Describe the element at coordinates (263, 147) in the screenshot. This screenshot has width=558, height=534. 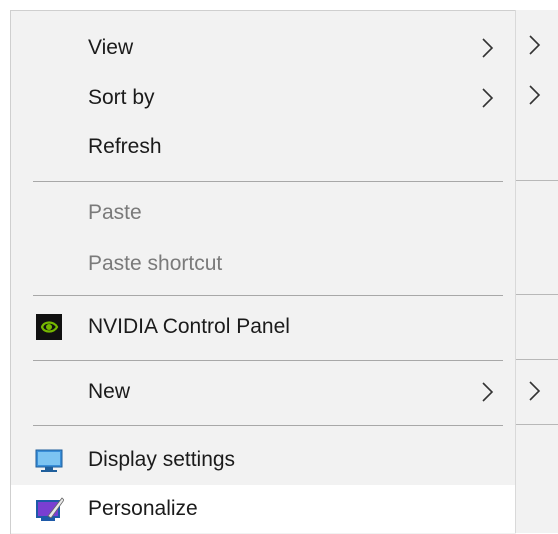
I see `menu-item-refresh: Refresh` at that location.